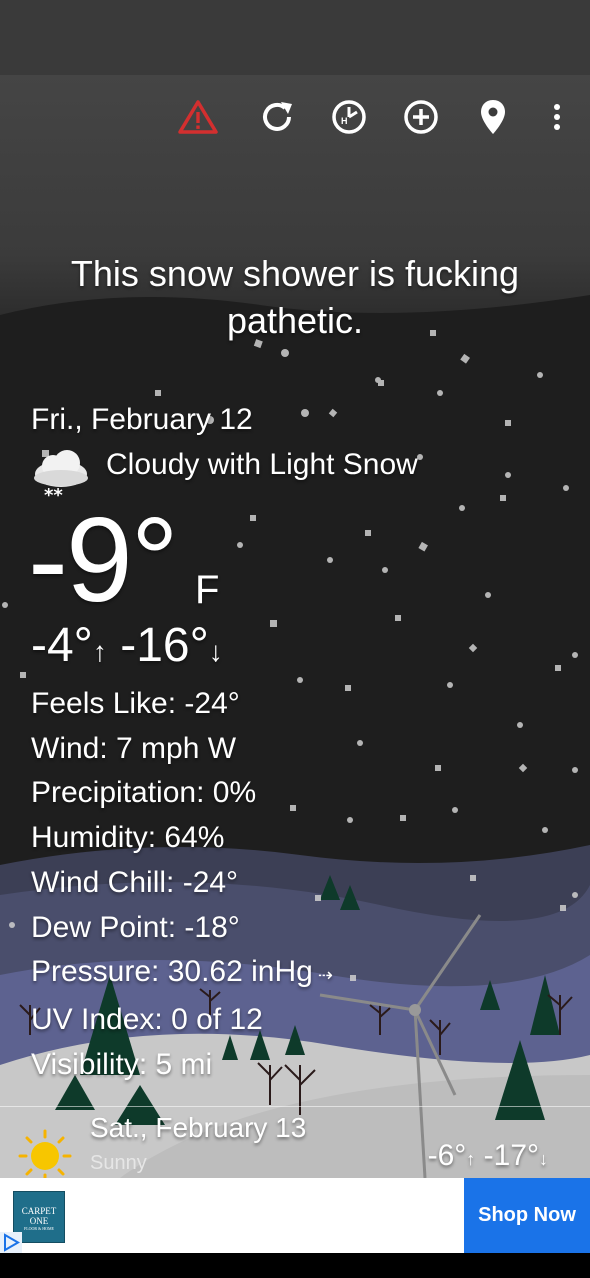  What do you see at coordinates (295, 37) in the screenshot?
I see `status-bar` at bounding box center [295, 37].